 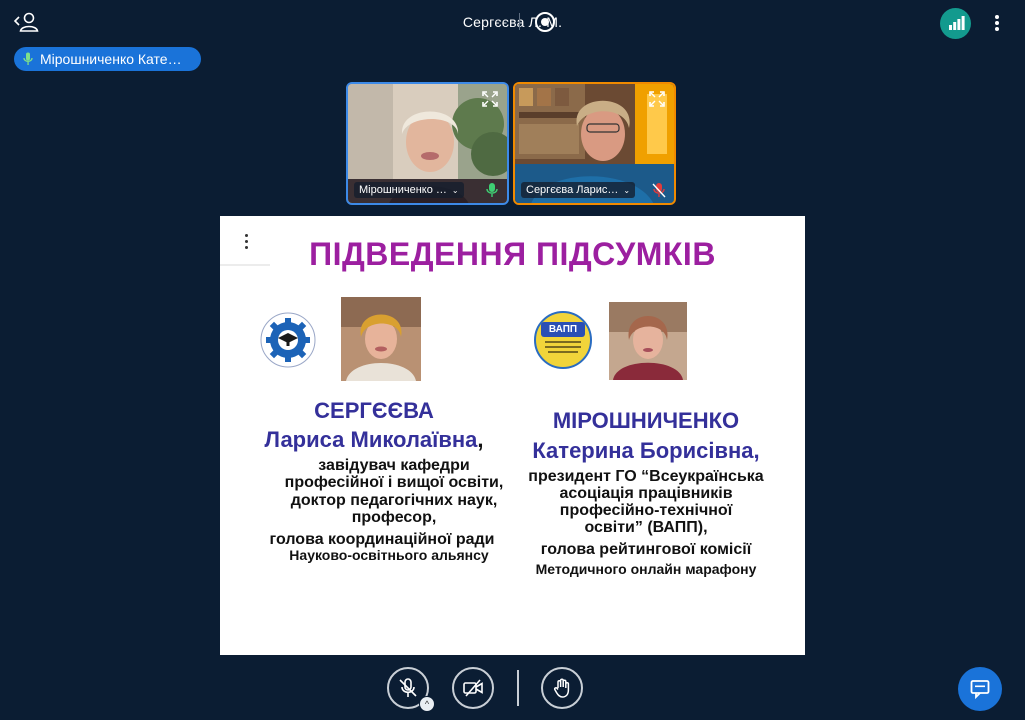 What do you see at coordinates (594, 143) in the screenshot?
I see `video-tile-sergeeva: Сергєєва Ларис… ⌄` at bounding box center [594, 143].